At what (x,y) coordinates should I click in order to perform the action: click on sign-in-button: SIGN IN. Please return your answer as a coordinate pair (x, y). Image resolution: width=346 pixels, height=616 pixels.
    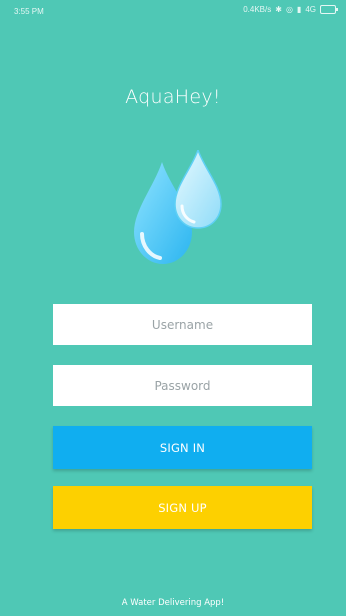
    Looking at the image, I should click on (182, 447).